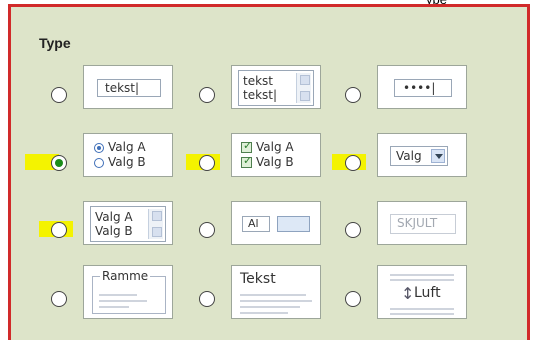 Image resolution: width=537 pixels, height=342 pixels. I want to click on textarea-line2: tekst|, so click(260, 95).